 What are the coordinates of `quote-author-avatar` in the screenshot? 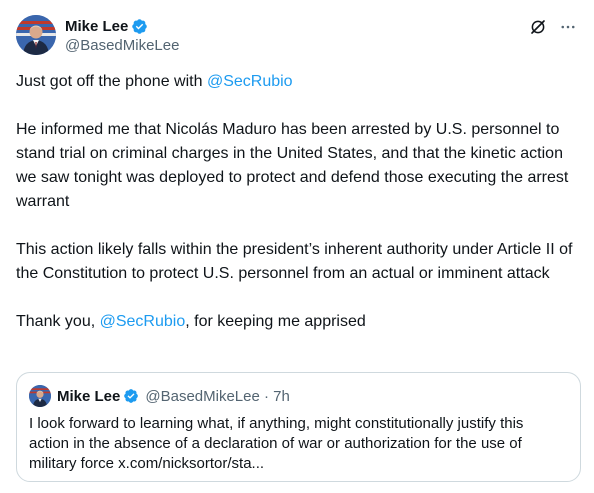 It's located at (40, 396).